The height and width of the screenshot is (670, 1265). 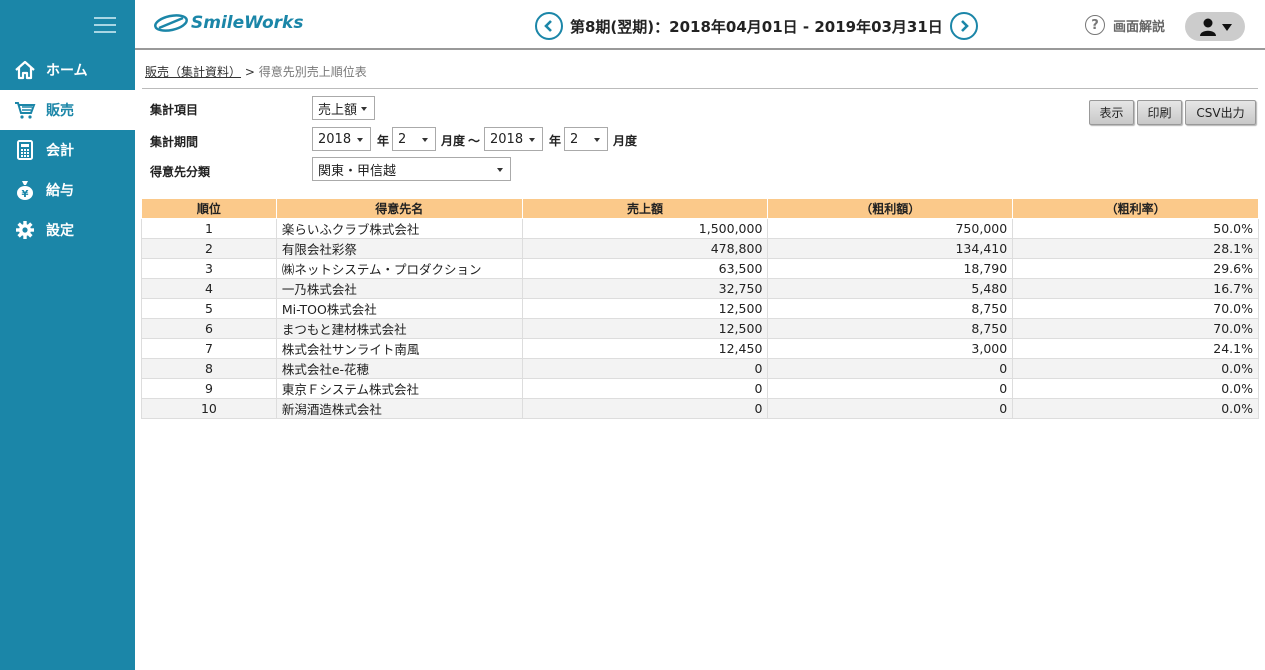 I want to click on table-header-row: 順位 得意先名 売上額 （粗利額） （粗利率）, so click(x=700, y=208).